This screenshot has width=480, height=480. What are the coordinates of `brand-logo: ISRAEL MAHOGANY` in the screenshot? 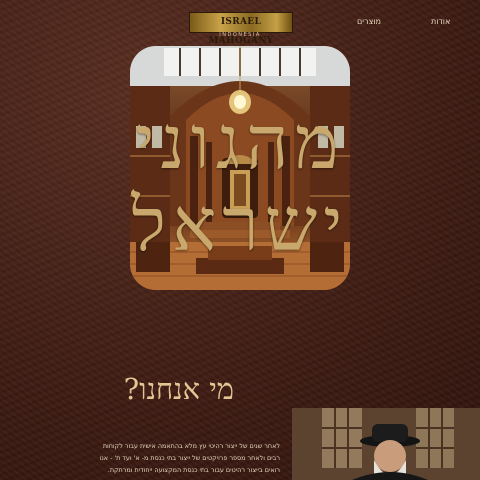 It's located at (241, 29).